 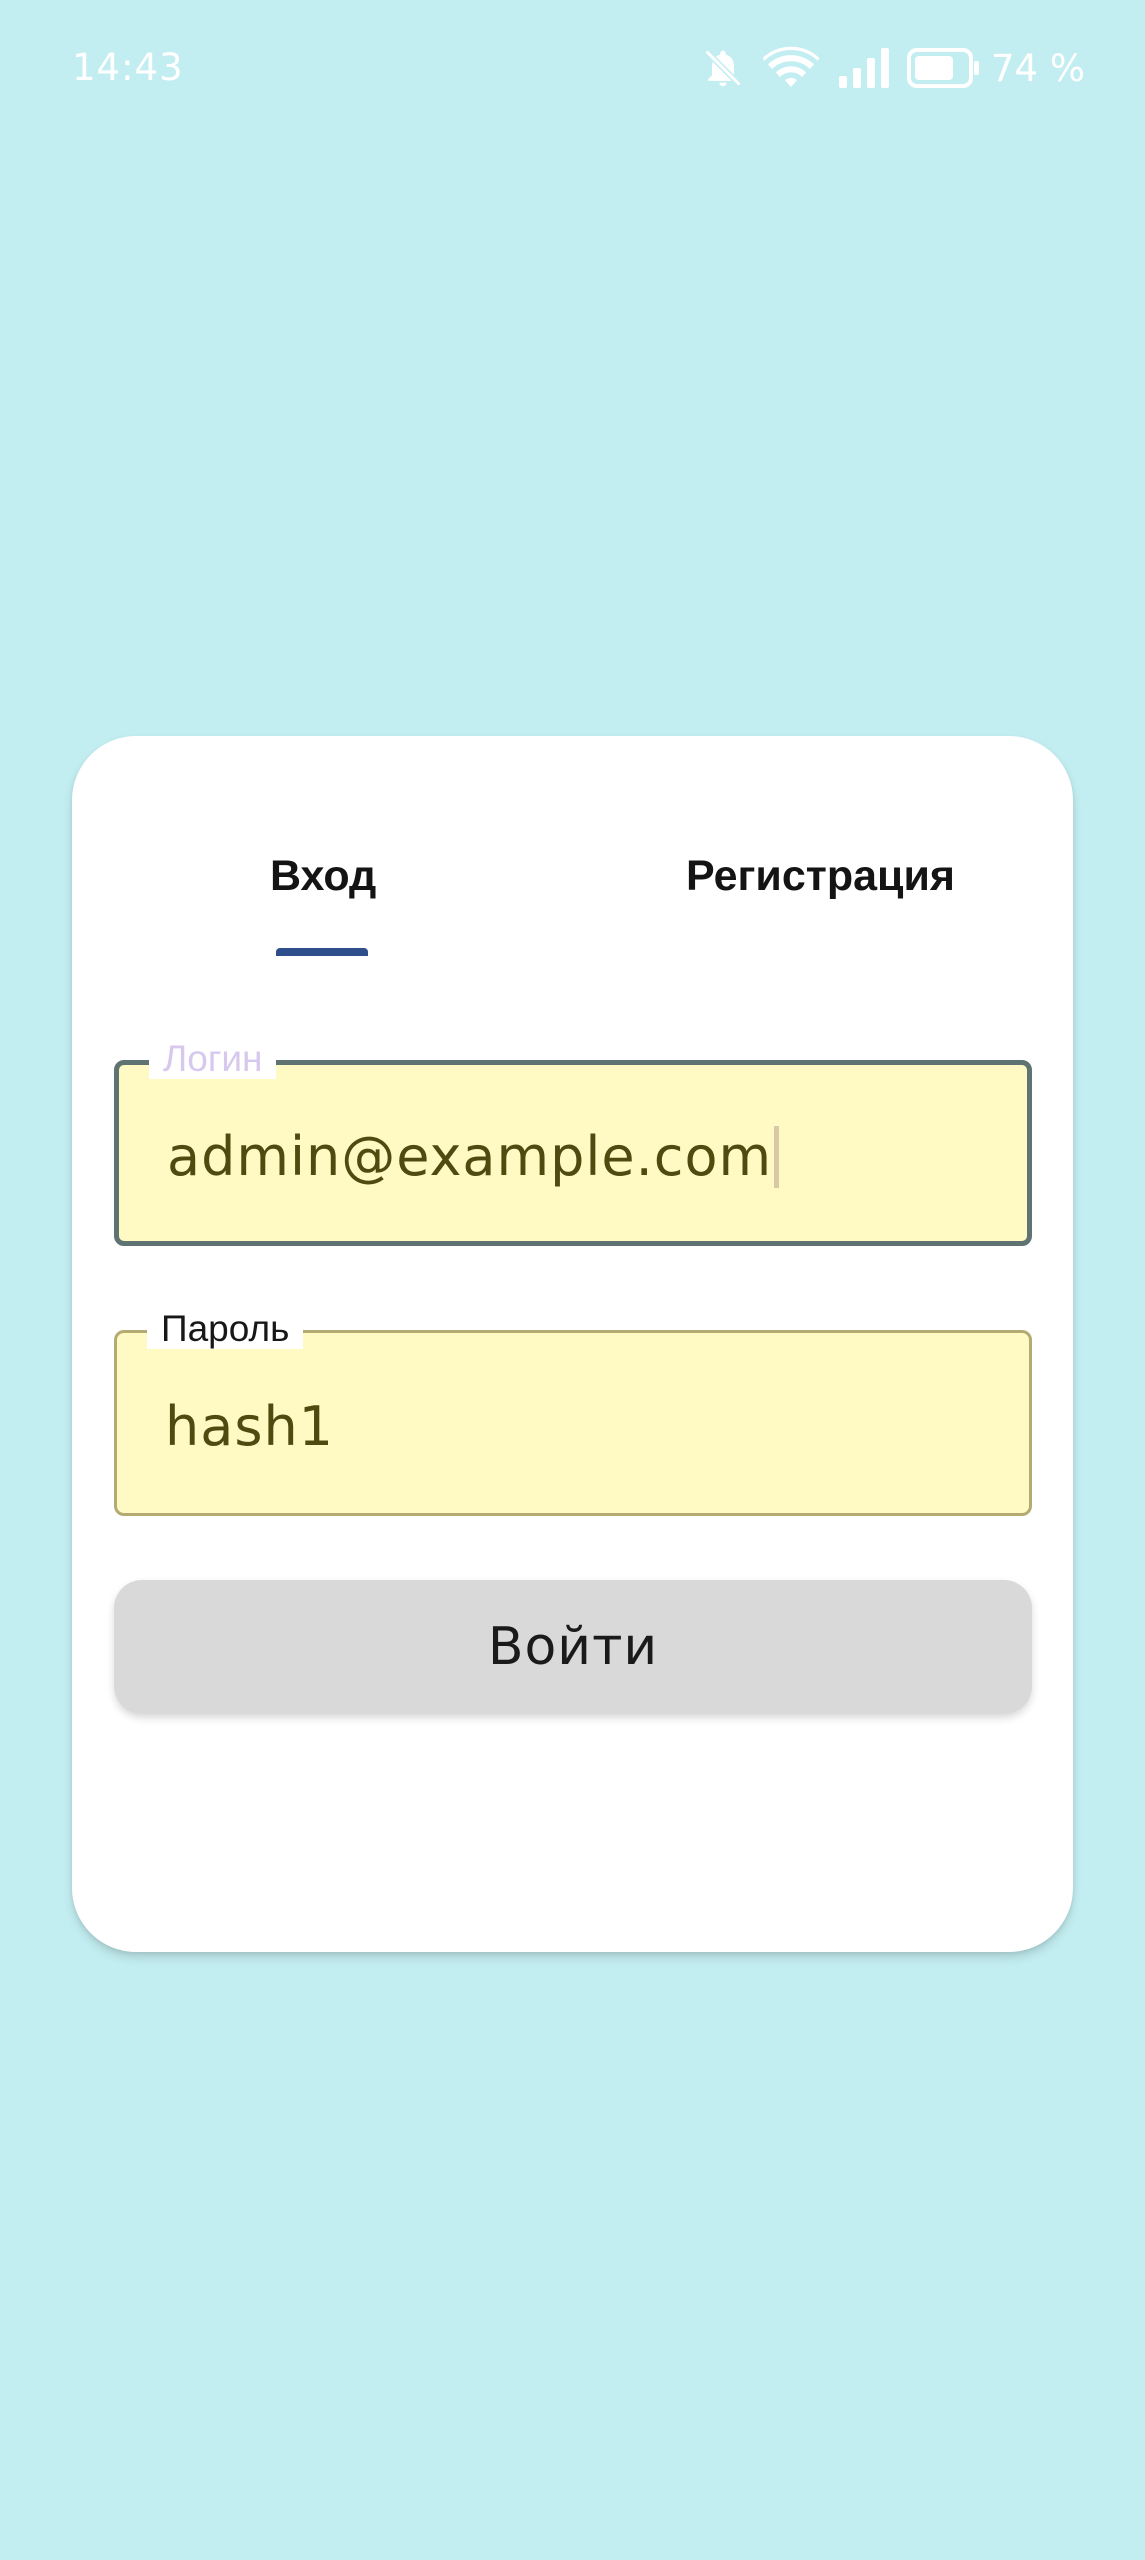 What do you see at coordinates (864, 68) in the screenshot?
I see `signal-icon` at bounding box center [864, 68].